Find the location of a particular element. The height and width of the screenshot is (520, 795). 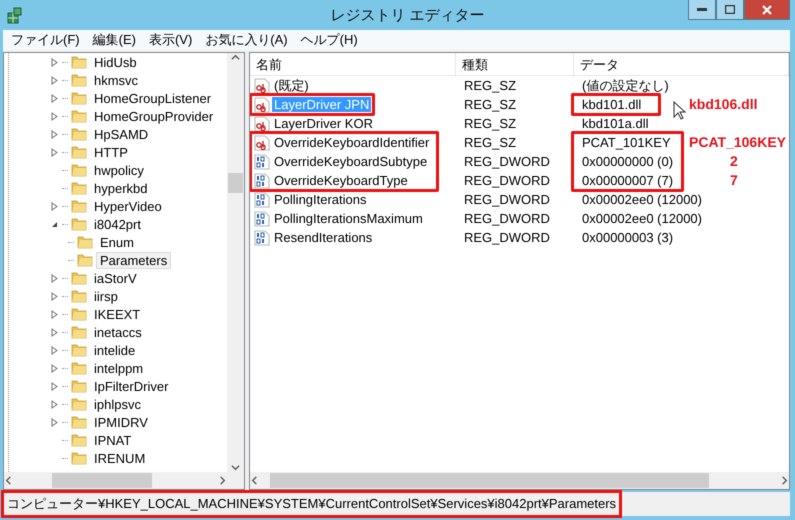

tree-item: IKEEXT is located at coordinates (117, 314).